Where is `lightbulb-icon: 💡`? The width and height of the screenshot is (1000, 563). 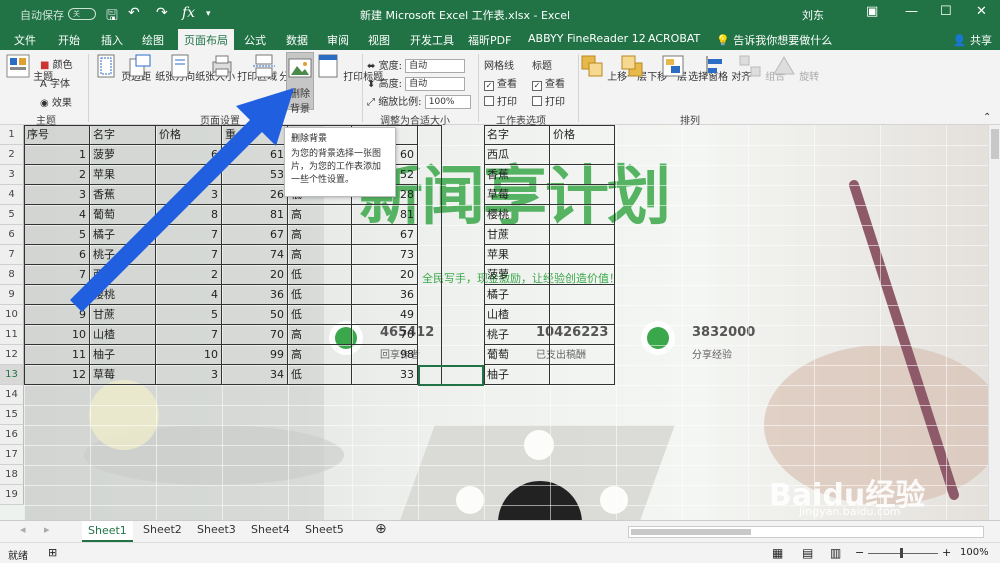
lightbulb-icon: 💡 is located at coordinates (723, 40).